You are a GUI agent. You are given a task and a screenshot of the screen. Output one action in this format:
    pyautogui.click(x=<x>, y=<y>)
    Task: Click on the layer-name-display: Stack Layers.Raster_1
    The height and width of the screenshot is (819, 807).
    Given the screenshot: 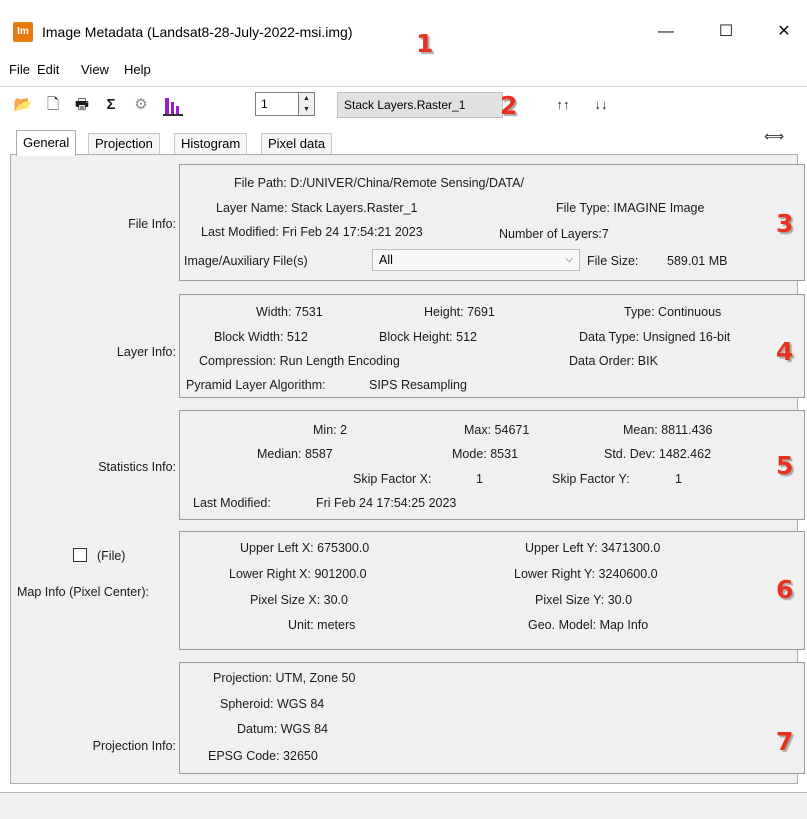 What is the action you would take?
    pyautogui.click(x=420, y=105)
    